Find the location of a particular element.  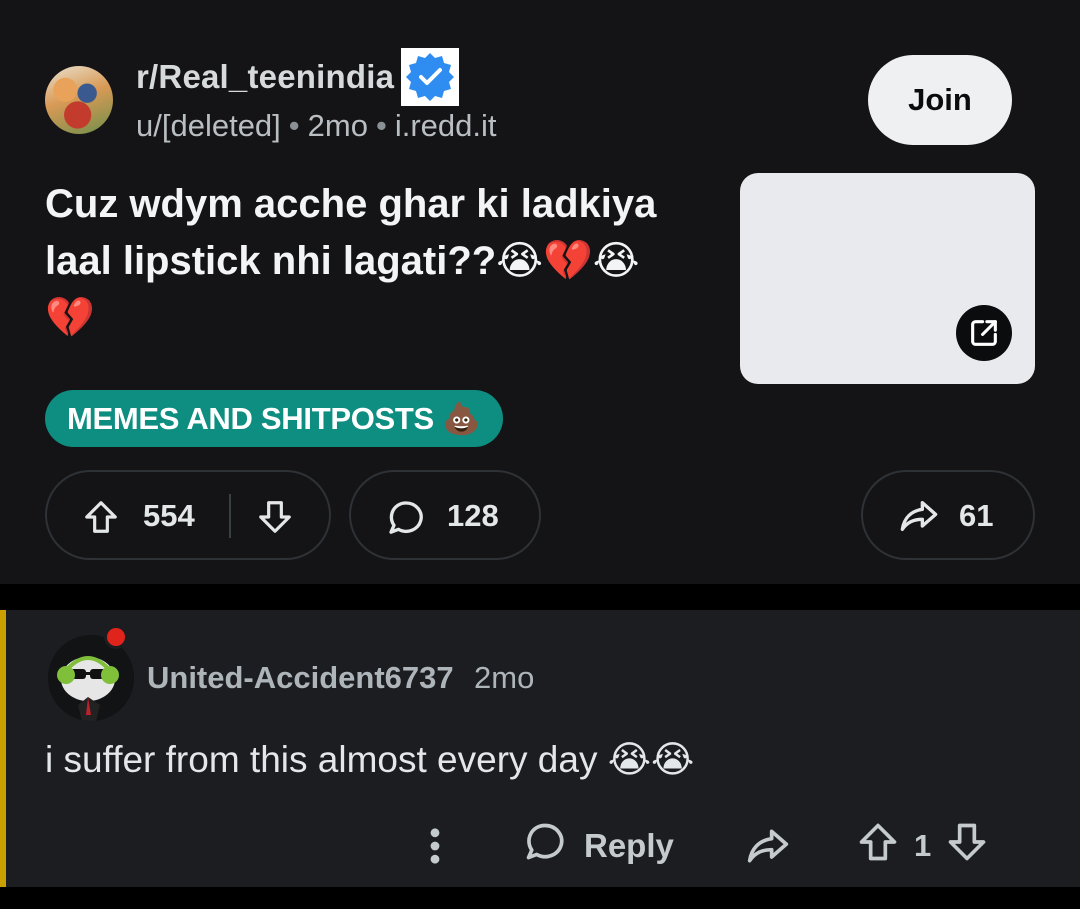

downvote-icon is located at coordinates (275, 521).